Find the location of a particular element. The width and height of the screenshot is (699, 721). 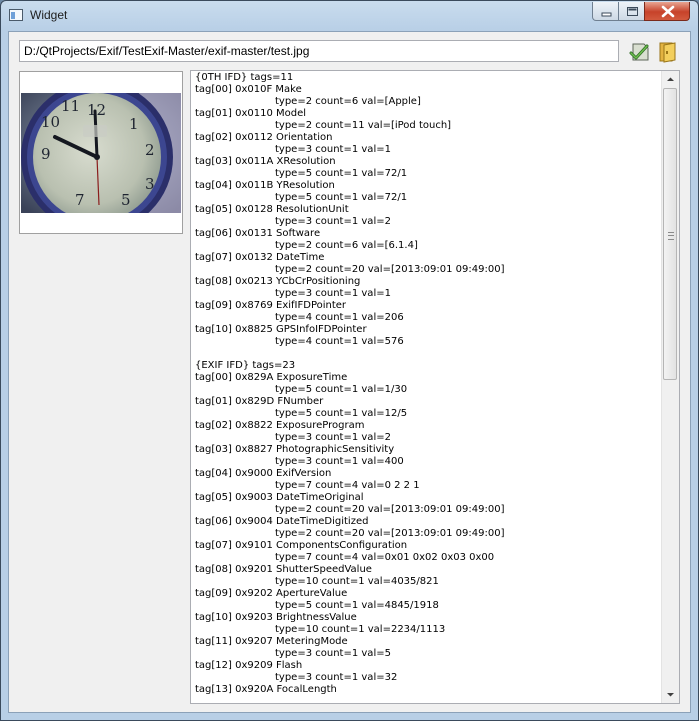

tag-info-line: type=4 count=1 val=206 is located at coordinates (339, 317).